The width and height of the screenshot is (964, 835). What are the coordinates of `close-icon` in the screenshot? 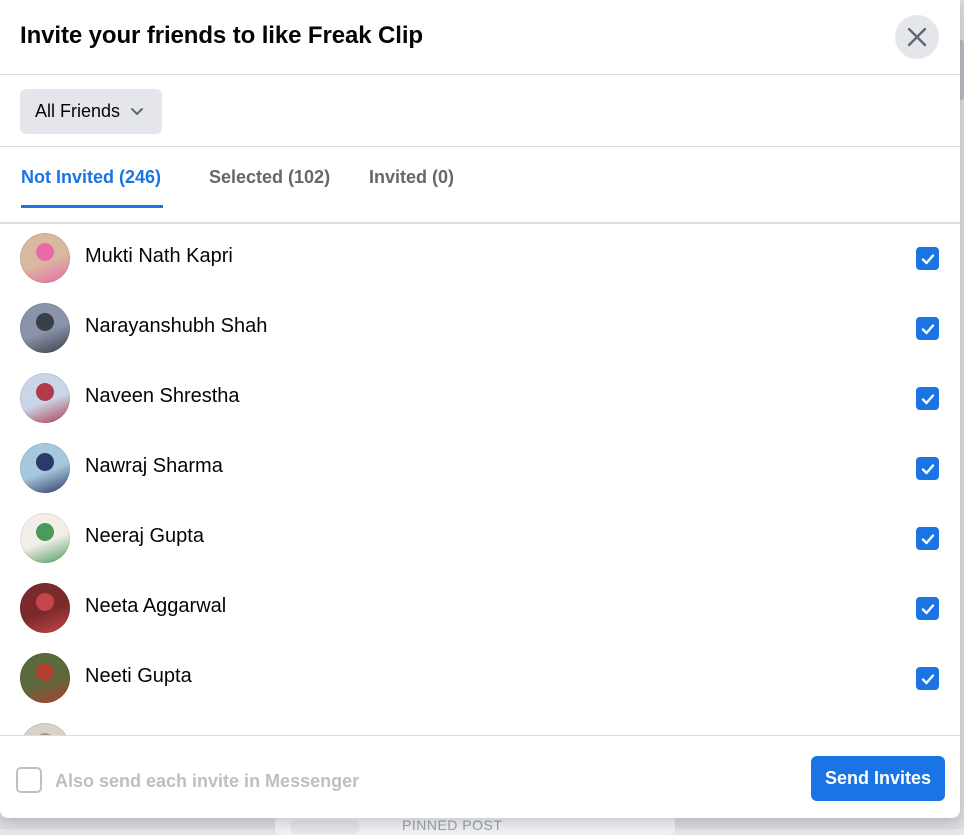 It's located at (917, 37).